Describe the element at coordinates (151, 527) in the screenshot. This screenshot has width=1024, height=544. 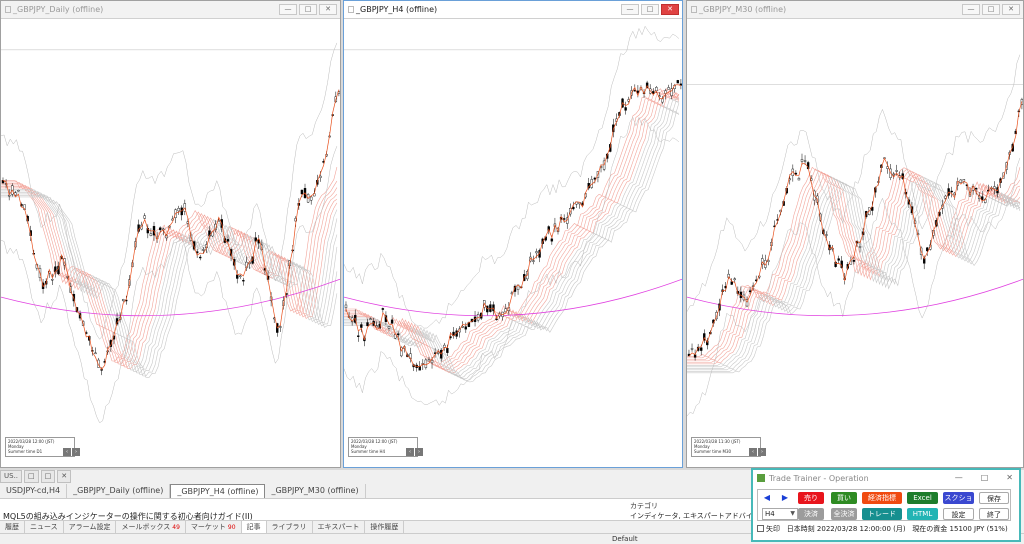
I see `terminal-tab: メールボックス 49` at that location.